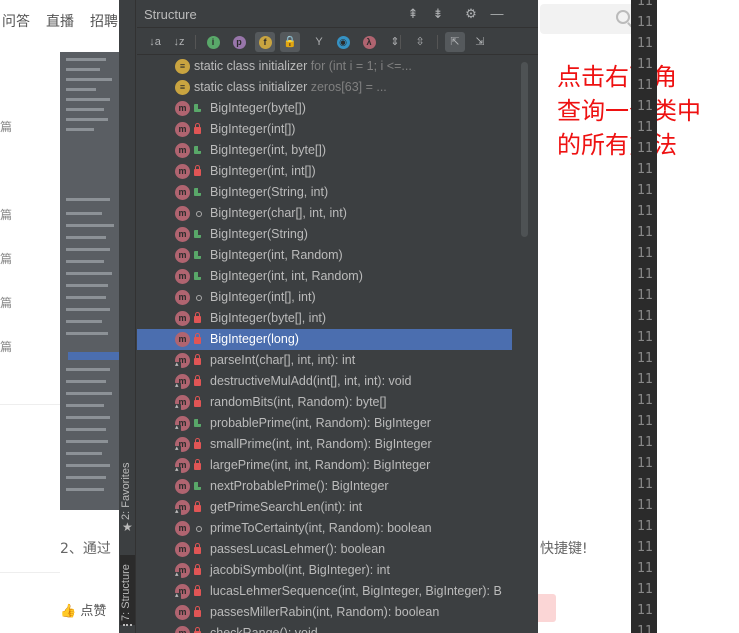 The width and height of the screenshot is (739, 633). What do you see at coordinates (324, 276) in the screenshot?
I see `structure-item: m BigInteger(int, int, Random)` at bounding box center [324, 276].